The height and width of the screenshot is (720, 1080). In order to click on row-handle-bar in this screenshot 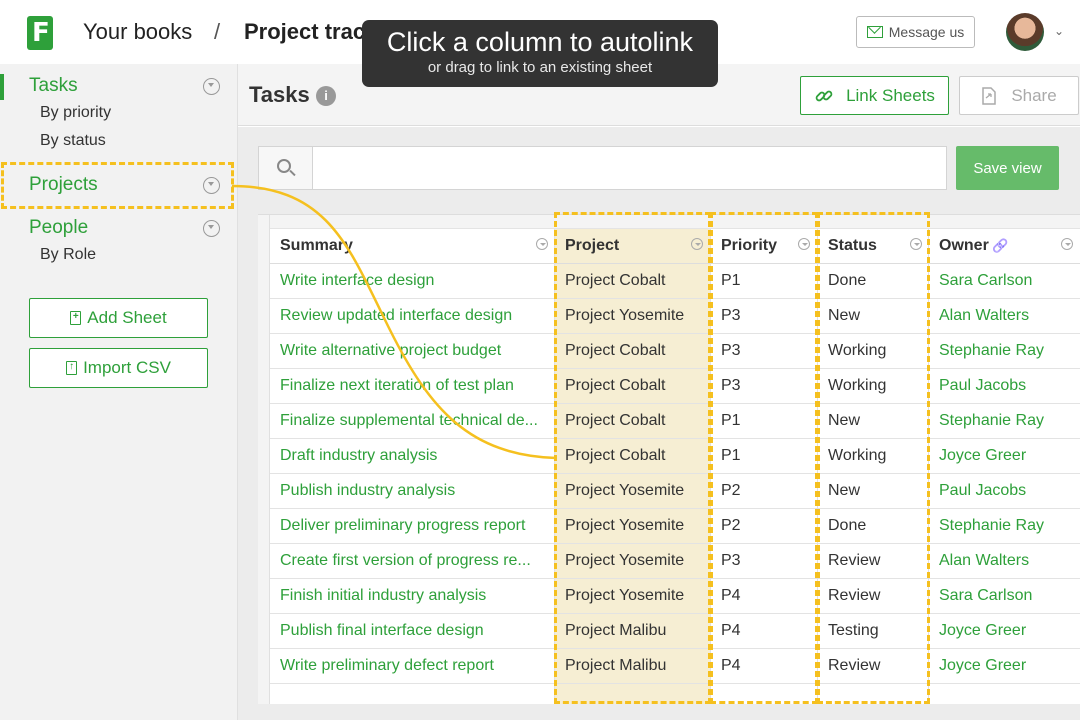, I will do `click(264, 459)`.